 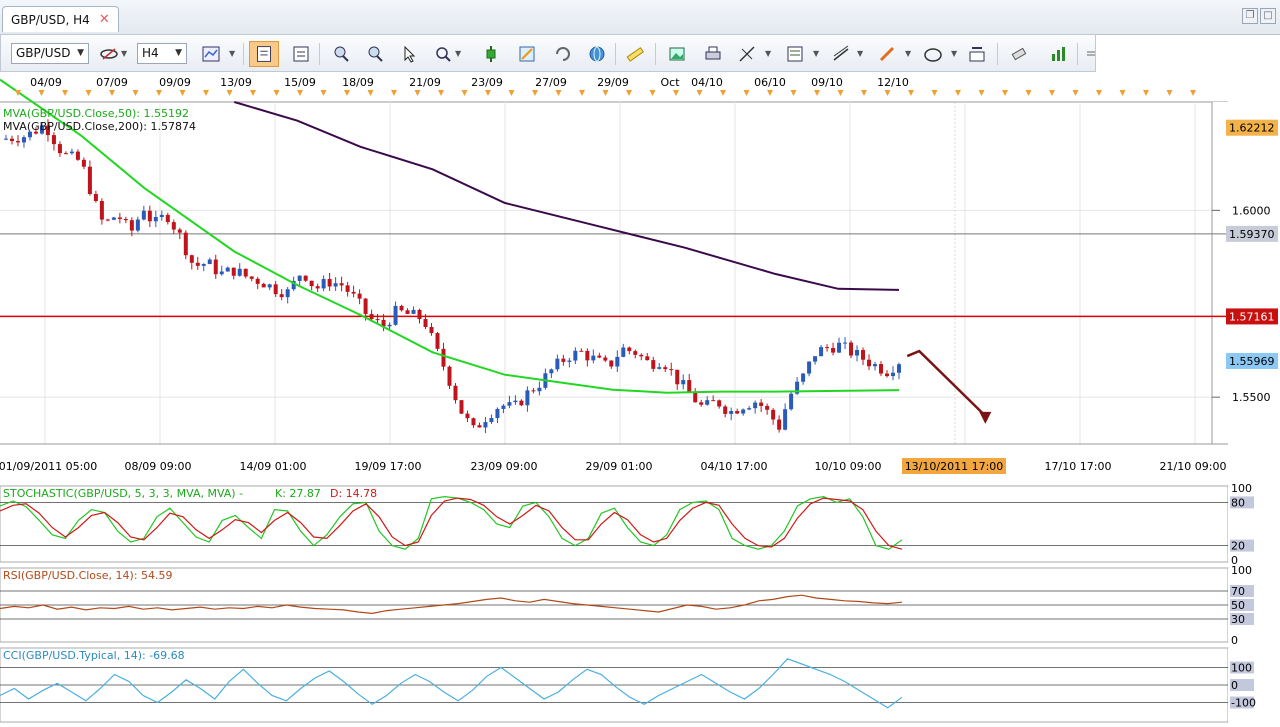 What do you see at coordinates (770, 82) in the screenshot?
I see `date-tick-top: 06/10` at bounding box center [770, 82].